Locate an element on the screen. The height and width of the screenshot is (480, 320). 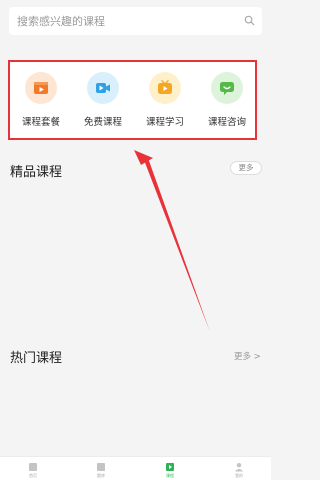
course-package-icon is located at coordinates (41, 88).